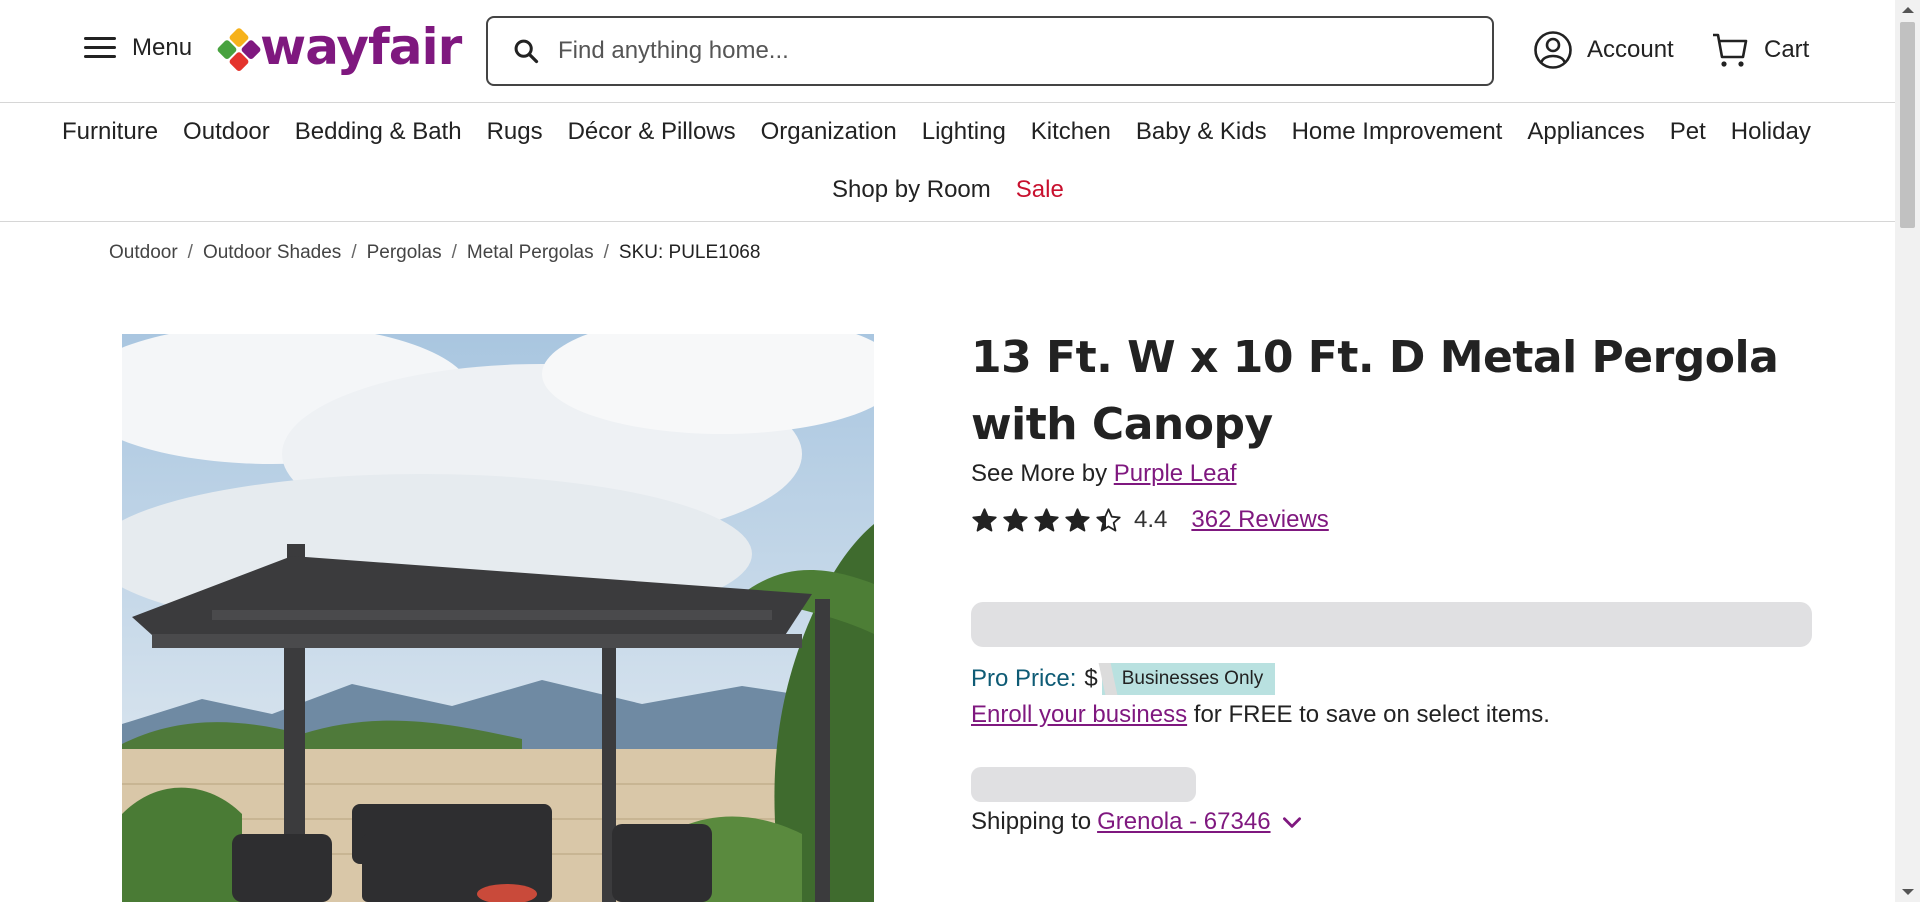 The height and width of the screenshot is (902, 1920). I want to click on wayfair-logo: wayfair, so click(339, 47).